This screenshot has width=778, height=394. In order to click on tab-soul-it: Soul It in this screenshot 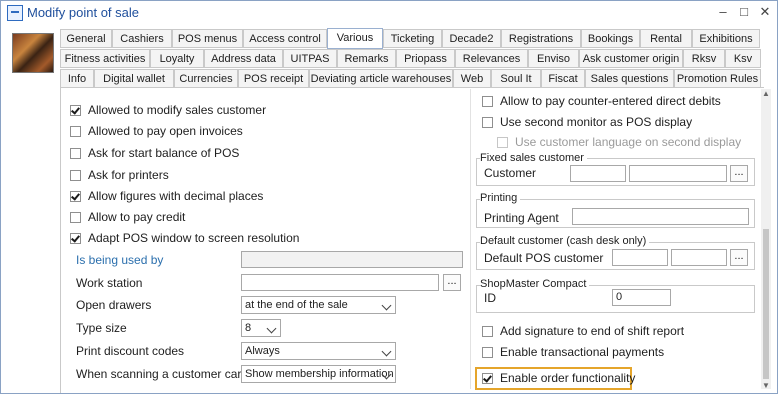, I will do `click(516, 78)`.